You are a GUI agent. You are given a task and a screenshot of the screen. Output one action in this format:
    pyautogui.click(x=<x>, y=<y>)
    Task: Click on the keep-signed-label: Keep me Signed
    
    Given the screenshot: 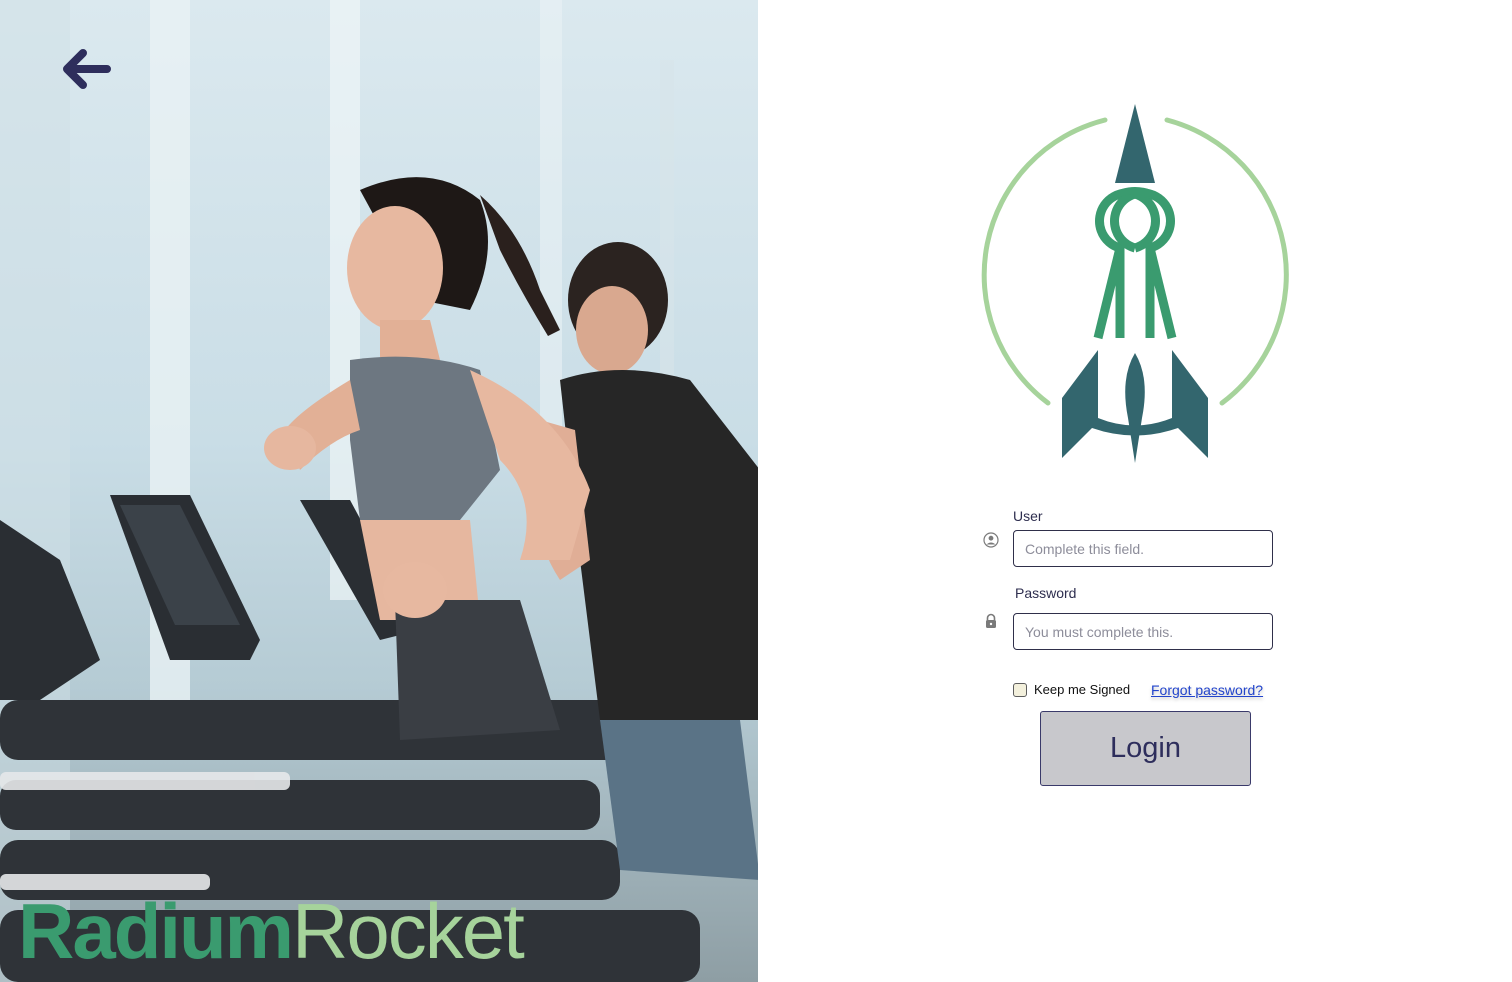 What is the action you would take?
    pyautogui.click(x=1082, y=689)
    